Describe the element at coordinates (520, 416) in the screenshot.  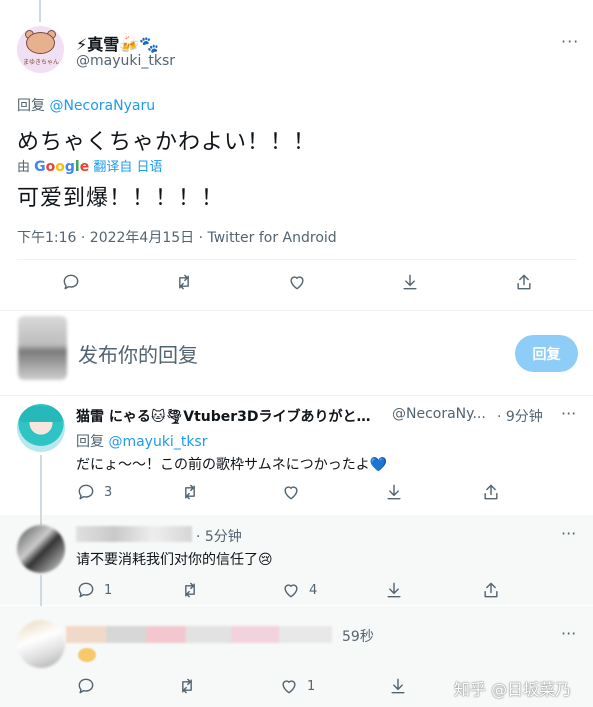
I see `tweet-time: · 9分钟` at that location.